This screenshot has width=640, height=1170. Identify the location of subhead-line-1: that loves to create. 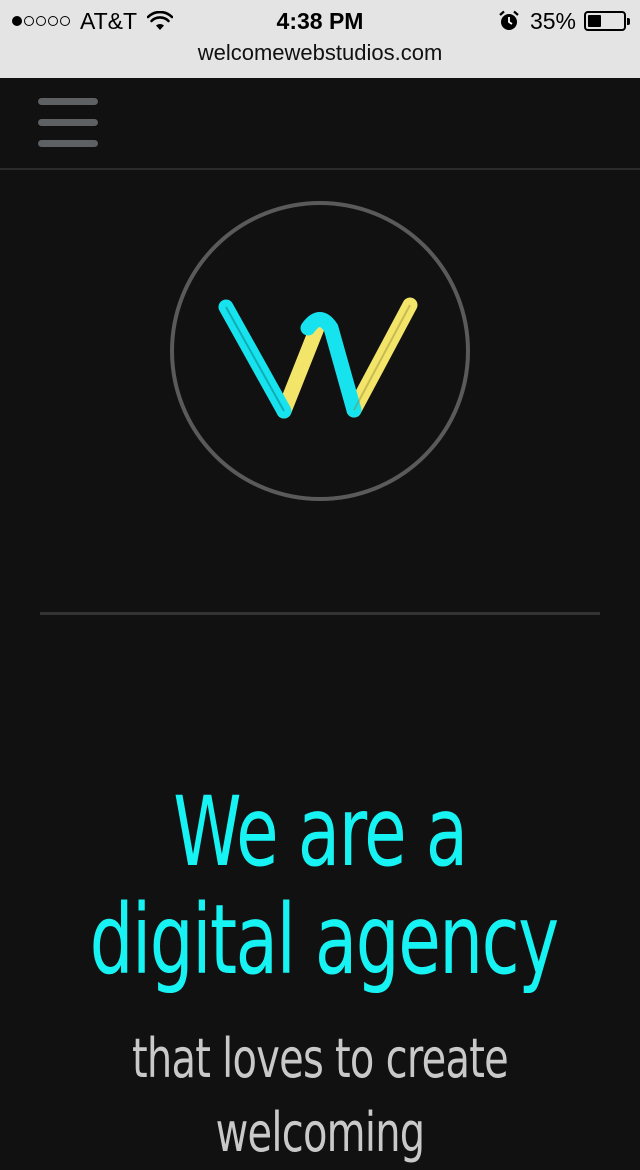
(320, 1058).